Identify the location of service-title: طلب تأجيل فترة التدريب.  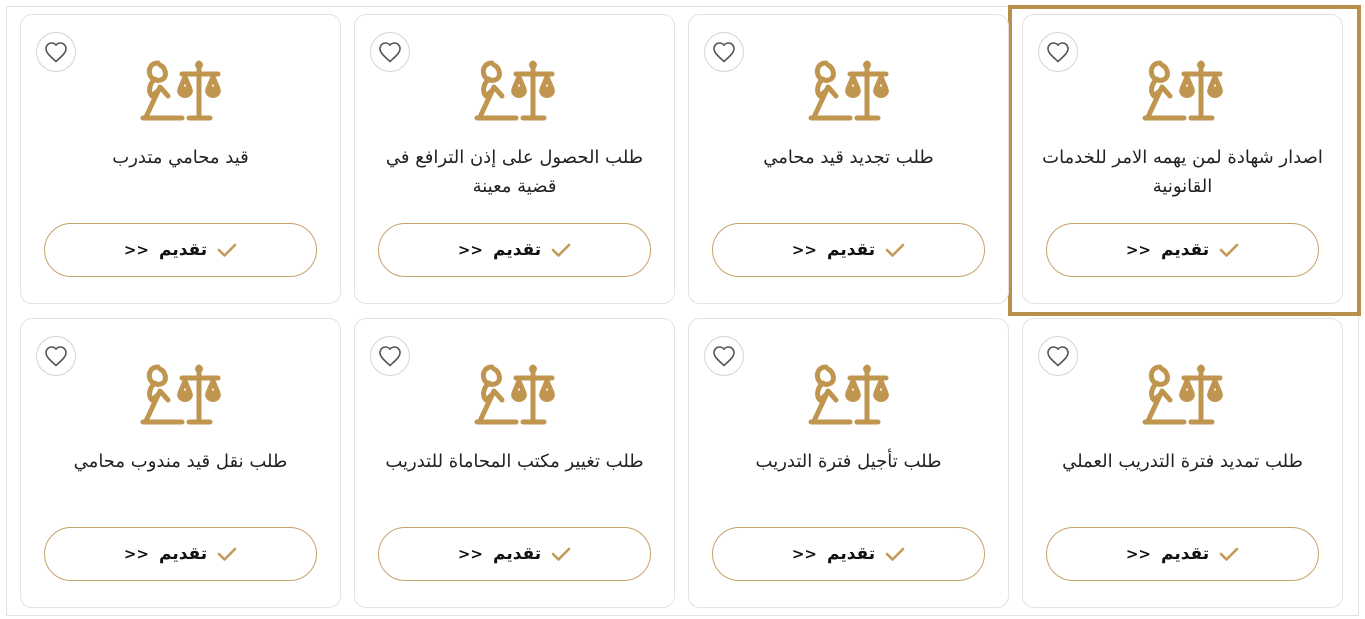
(848, 461).